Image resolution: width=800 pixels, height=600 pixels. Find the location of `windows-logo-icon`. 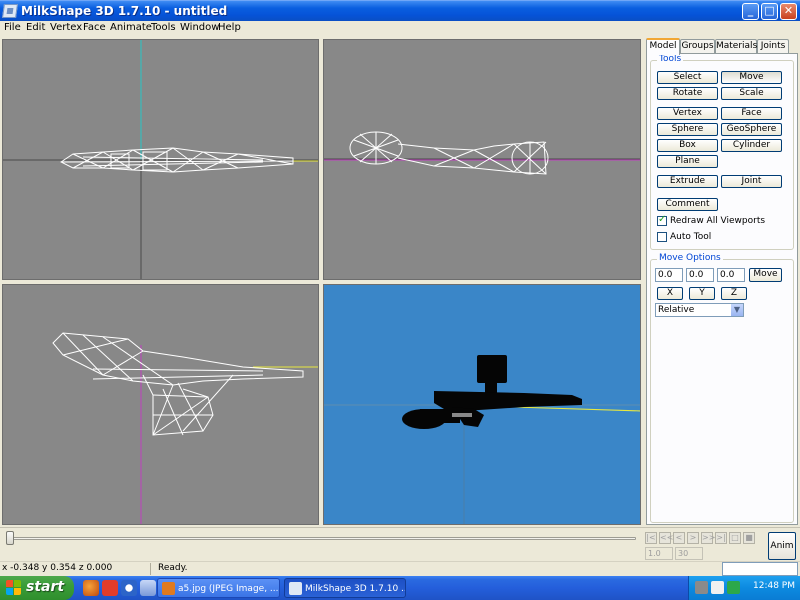

windows-logo-icon is located at coordinates (14, 588).